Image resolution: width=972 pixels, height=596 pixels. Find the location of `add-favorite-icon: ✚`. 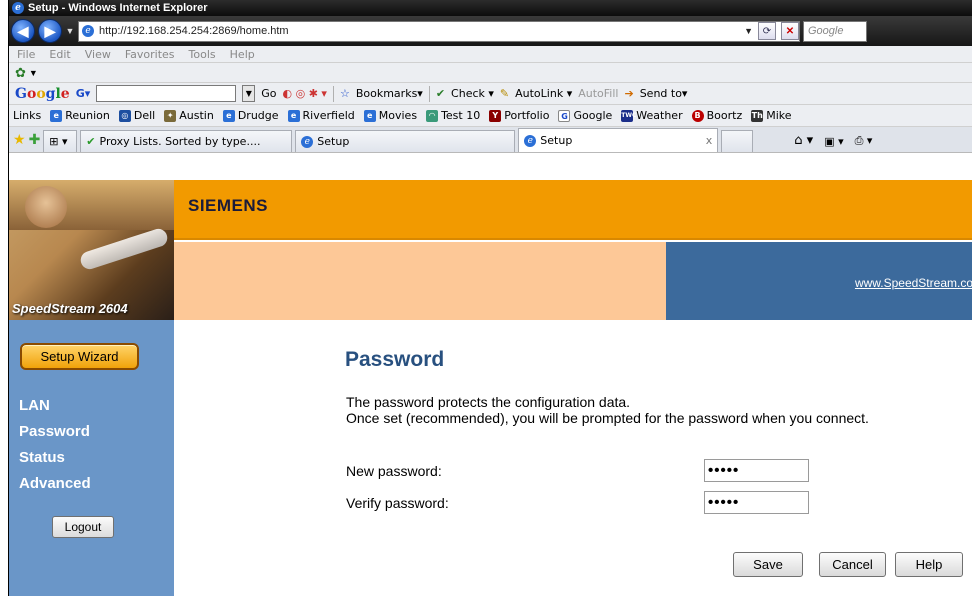

add-favorite-icon: ✚ is located at coordinates (35, 140).